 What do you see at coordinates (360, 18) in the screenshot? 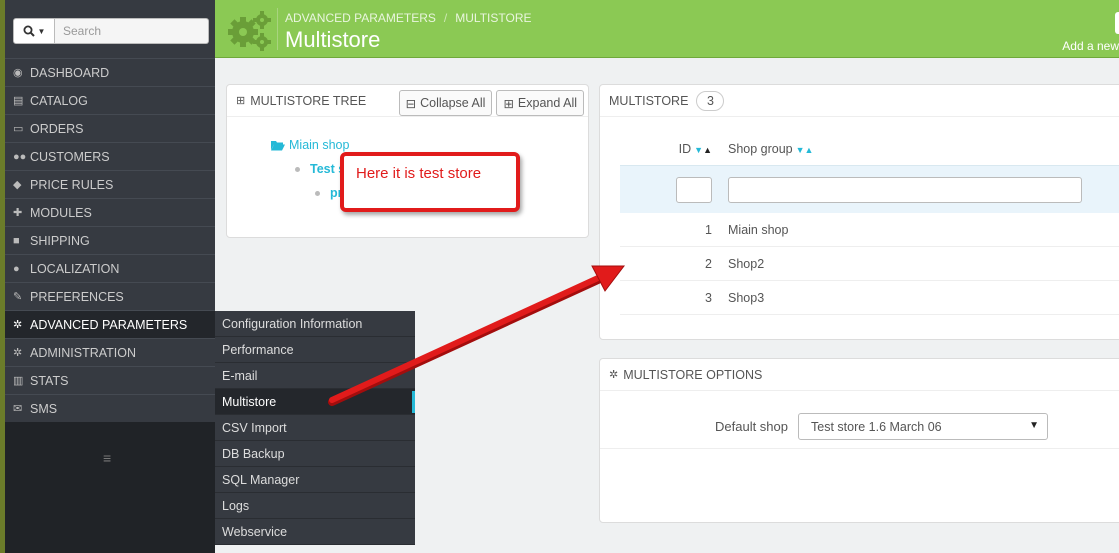
I see `breadcrumb-item: ADVANCED PARAMETERS` at bounding box center [360, 18].